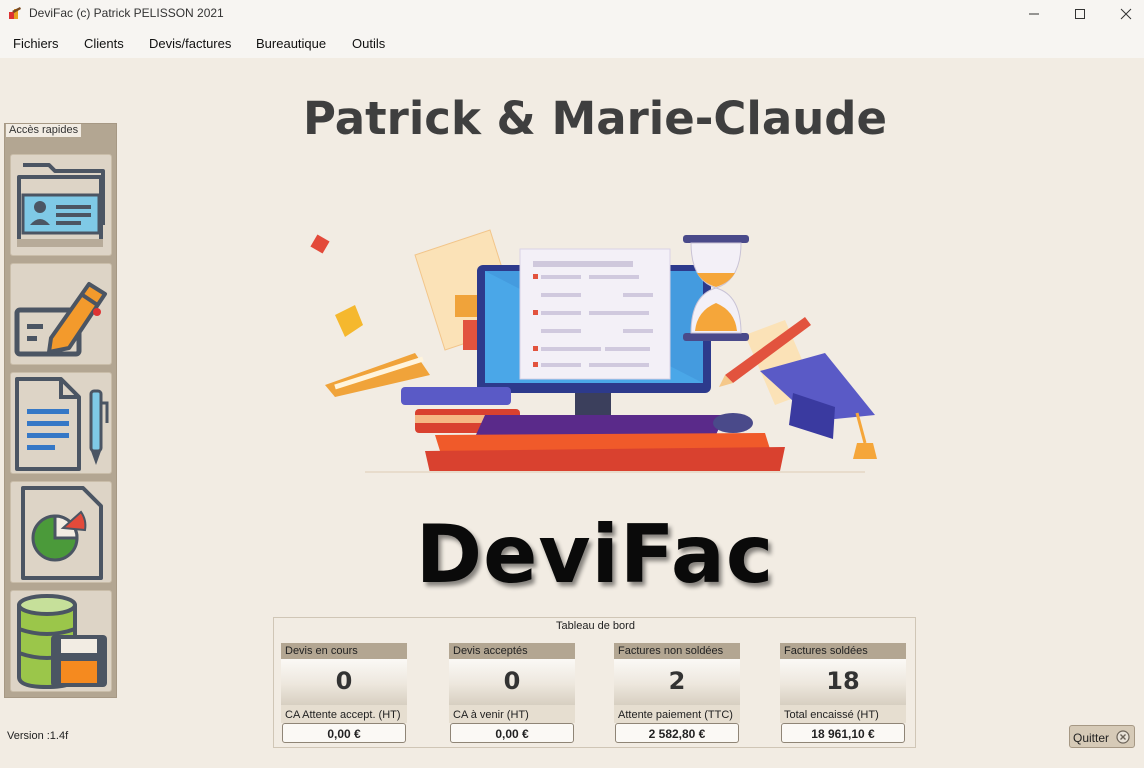 This screenshot has width=1144, height=768. What do you see at coordinates (190, 43) in the screenshot?
I see `menu-devis-factures: Devis/factures` at bounding box center [190, 43].